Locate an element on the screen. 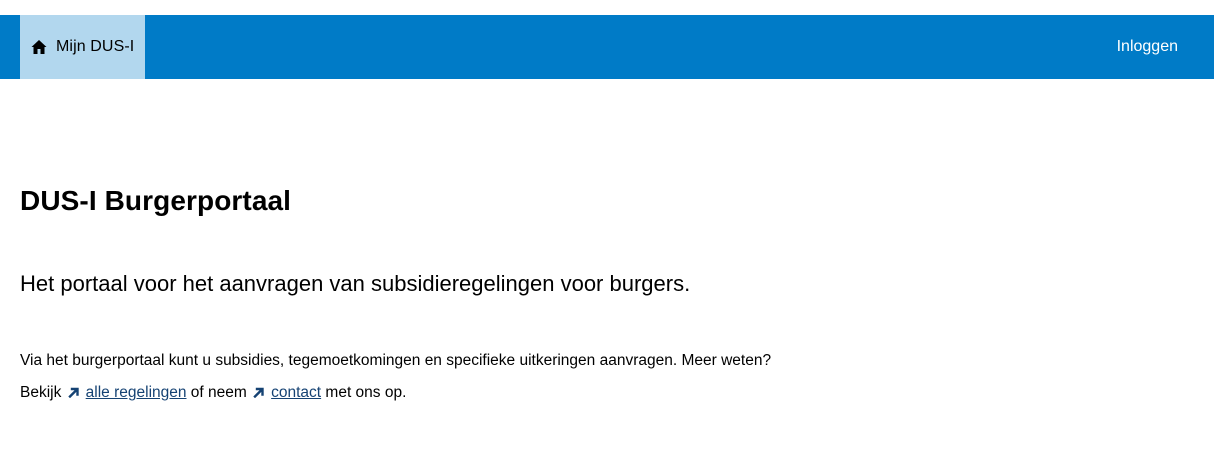 The height and width of the screenshot is (460, 1214). page-title: DUS-I Burgerportaal is located at coordinates (156, 200).